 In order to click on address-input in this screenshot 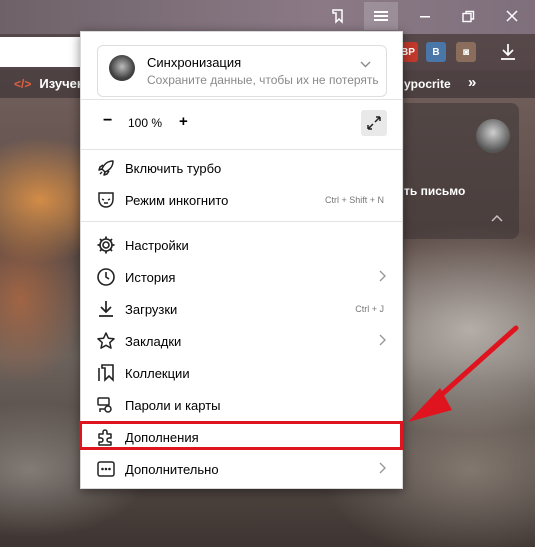, I will do `click(45, 52)`.